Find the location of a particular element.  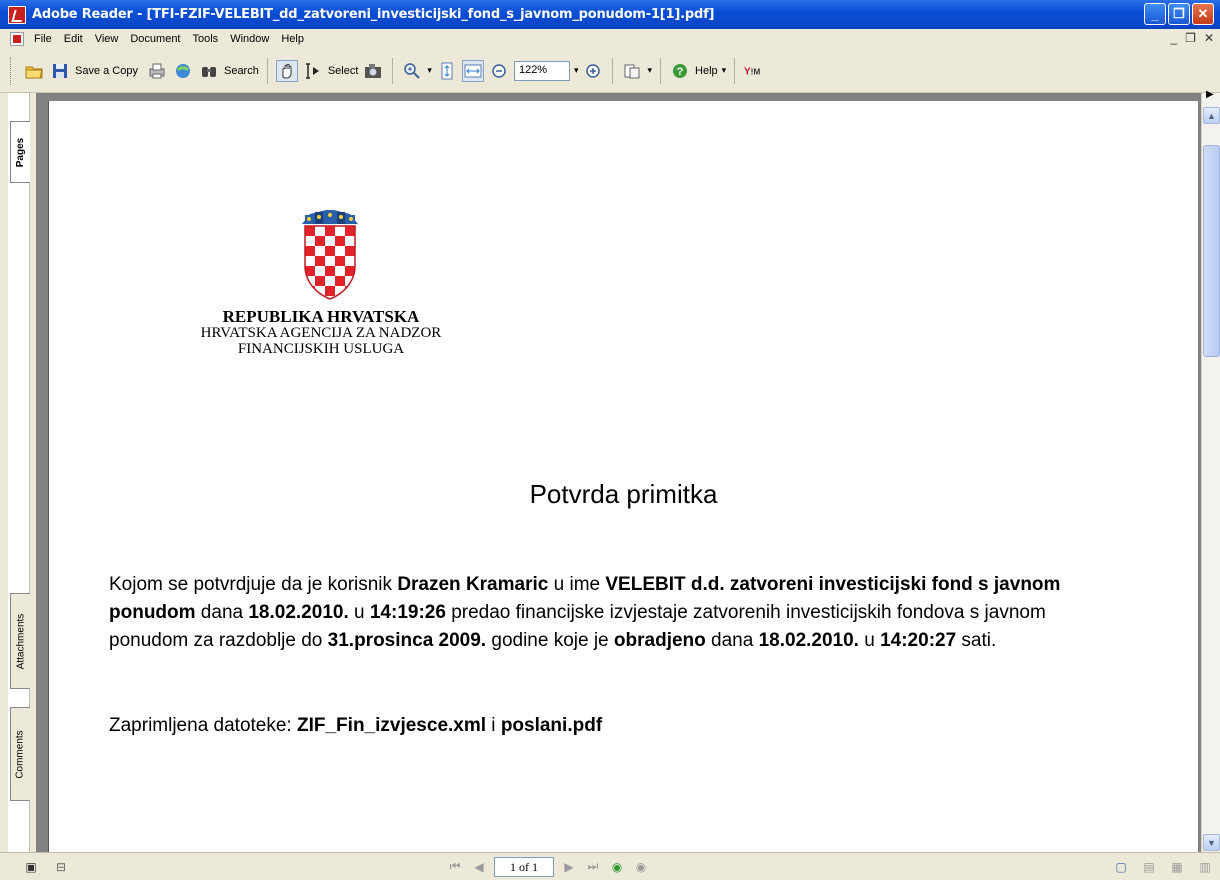

doc-close-button: ✕ is located at coordinates (1209, 38).